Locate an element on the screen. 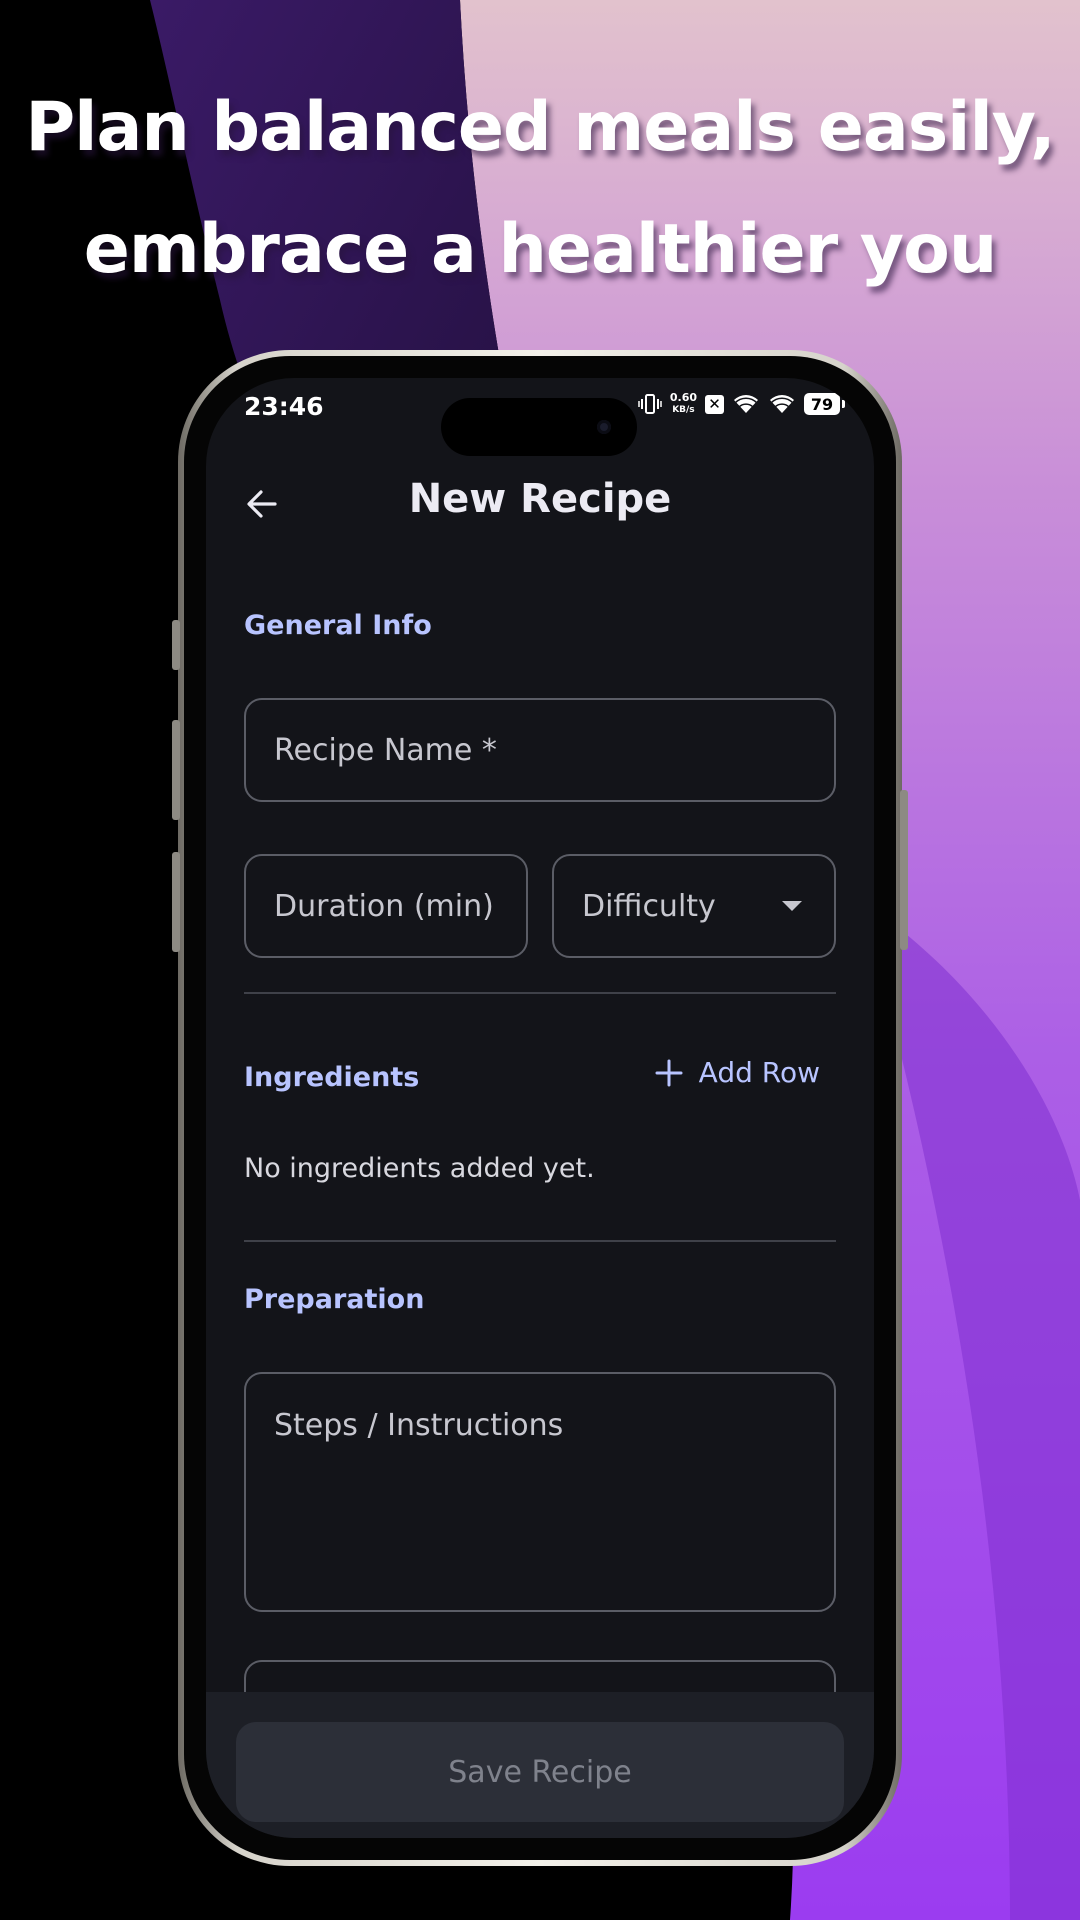  phone-volume-up-button is located at coordinates (176, 770).